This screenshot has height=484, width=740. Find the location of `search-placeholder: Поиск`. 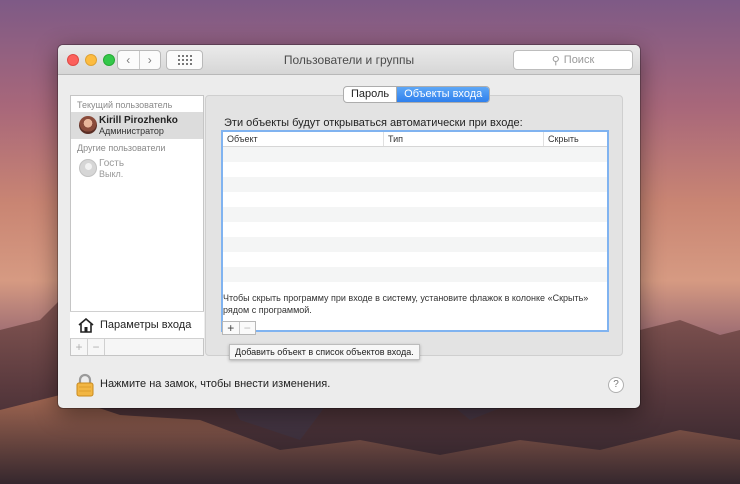

search-placeholder: Поиск is located at coordinates (579, 60).